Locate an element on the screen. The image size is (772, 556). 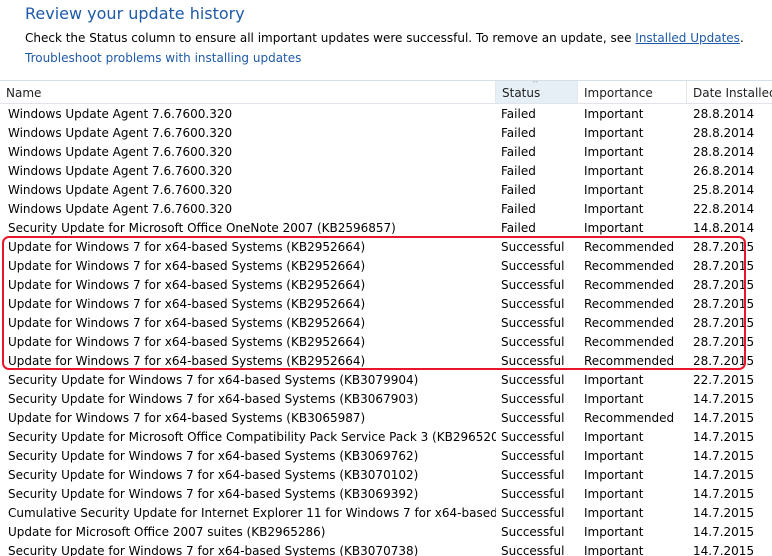
column-header-name: Name is located at coordinates (248, 92).